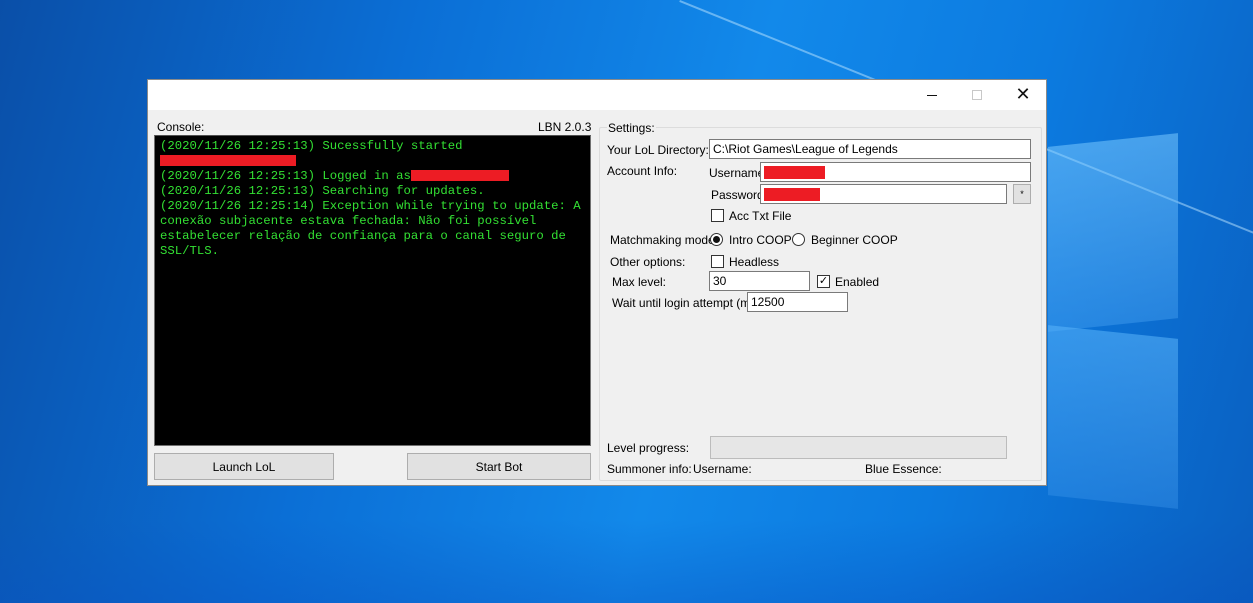 This screenshot has width=1253, height=603. What do you see at coordinates (737, 173) in the screenshot?
I see `username-label: Username` at bounding box center [737, 173].